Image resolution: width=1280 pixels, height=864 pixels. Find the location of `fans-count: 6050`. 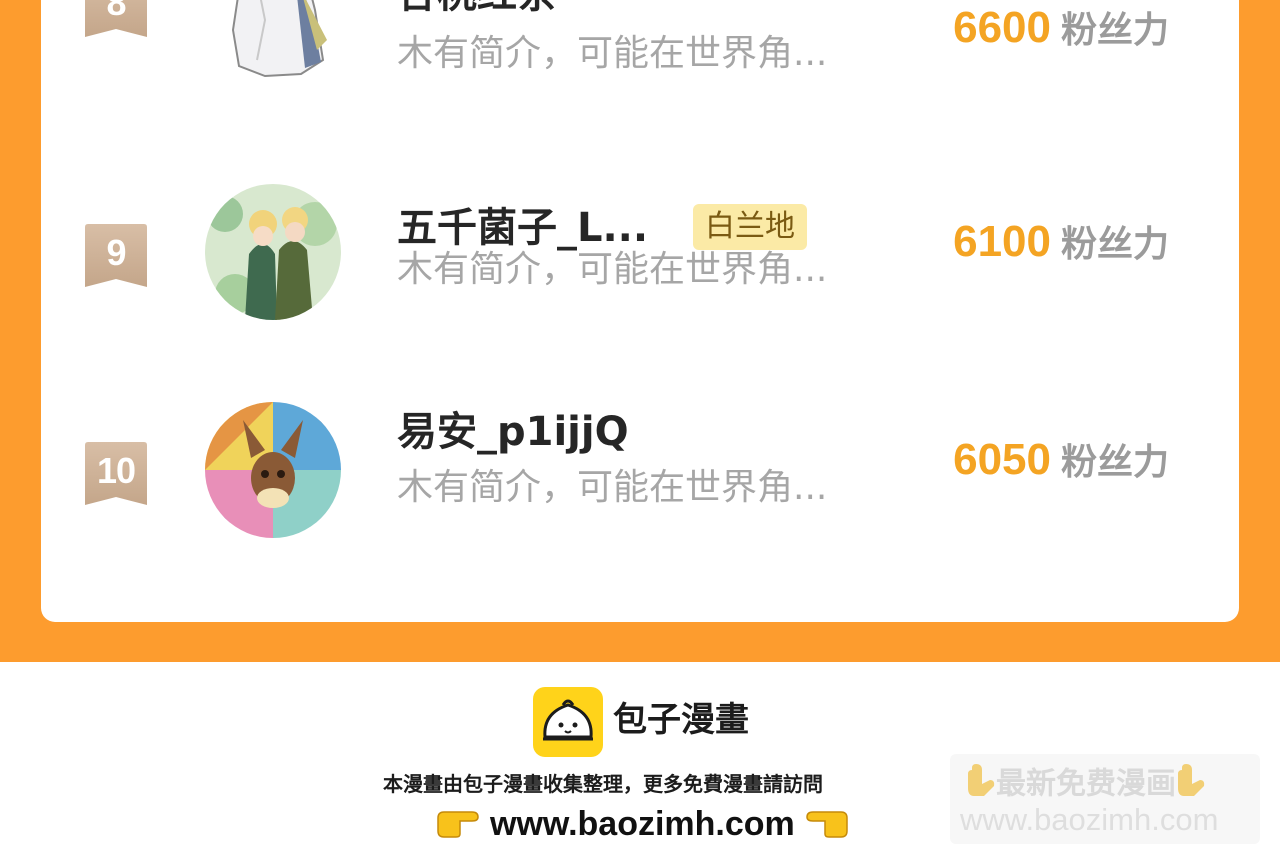

fans-count: 6050 is located at coordinates (1002, 459).